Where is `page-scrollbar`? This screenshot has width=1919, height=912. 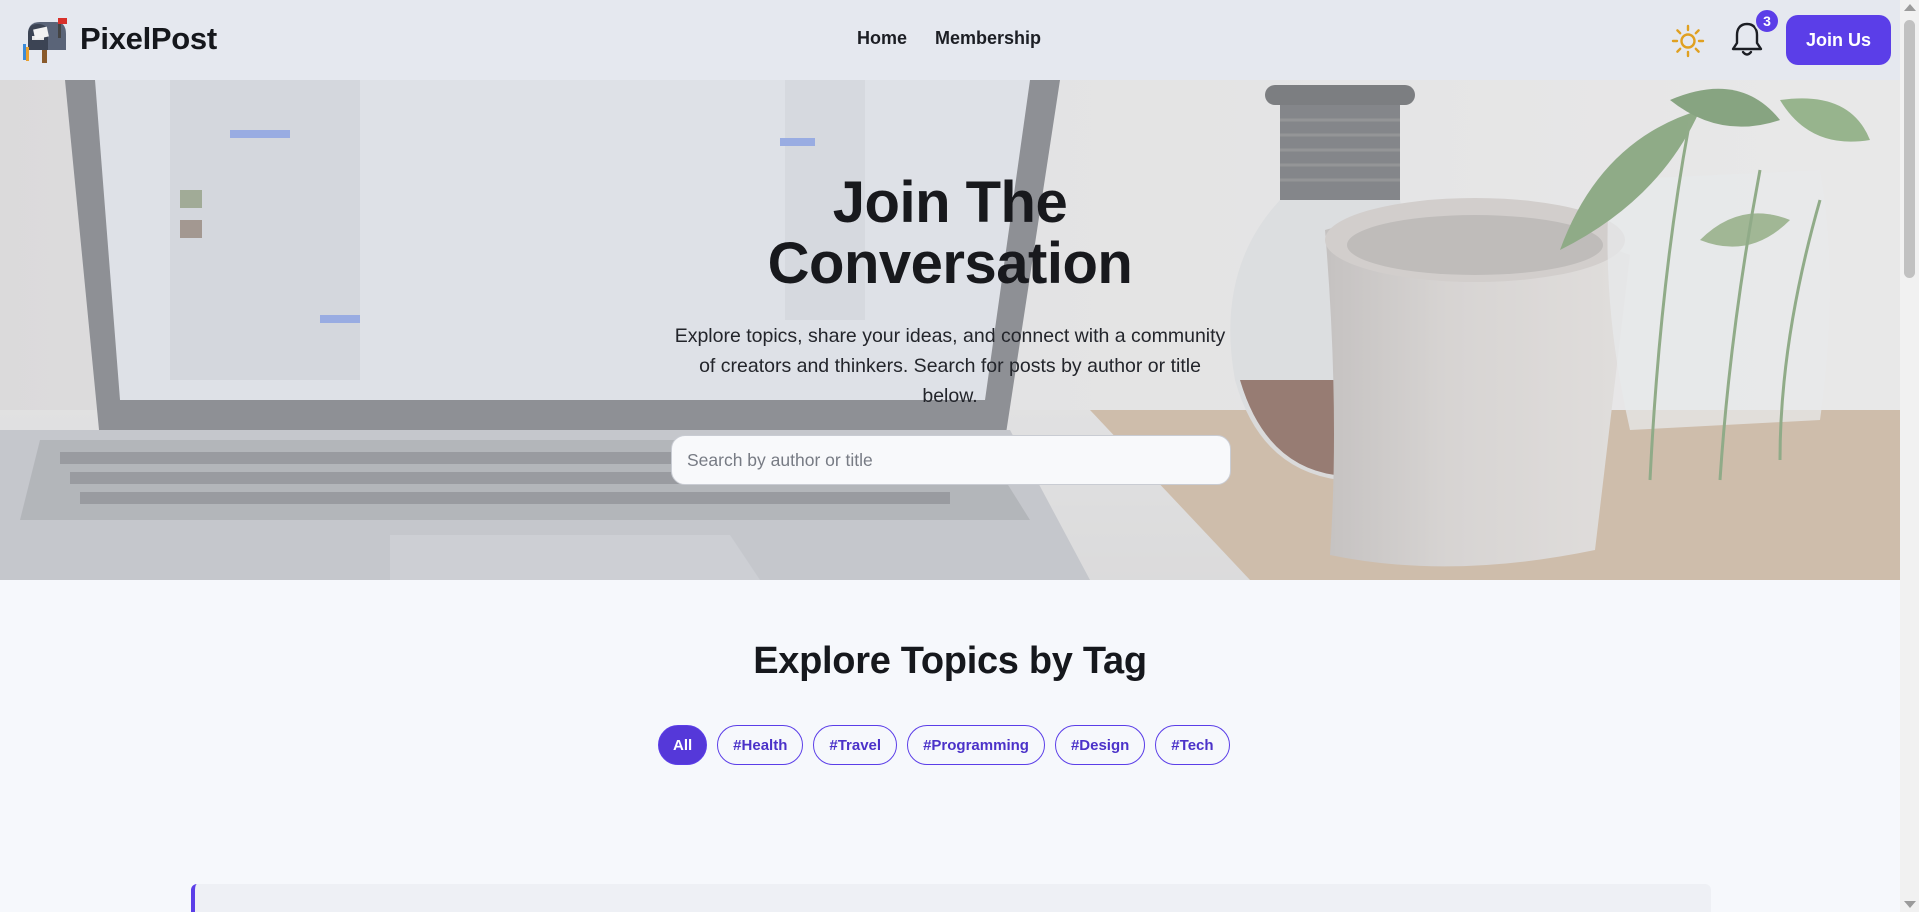
page-scrollbar is located at coordinates (1909, 456).